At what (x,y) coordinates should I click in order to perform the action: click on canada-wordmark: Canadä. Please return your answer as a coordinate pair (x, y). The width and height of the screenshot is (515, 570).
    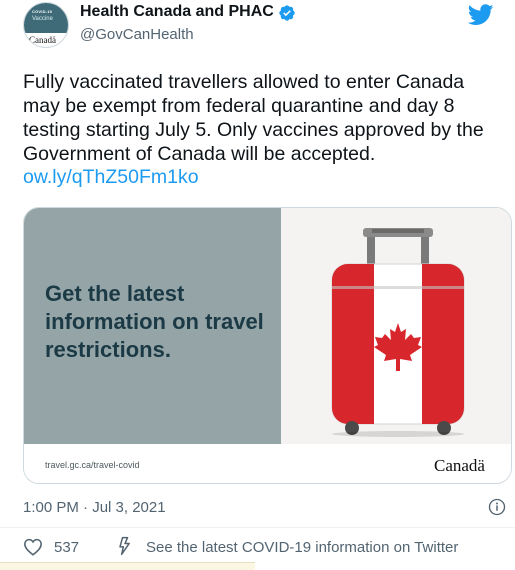
    Looking at the image, I should click on (459, 465).